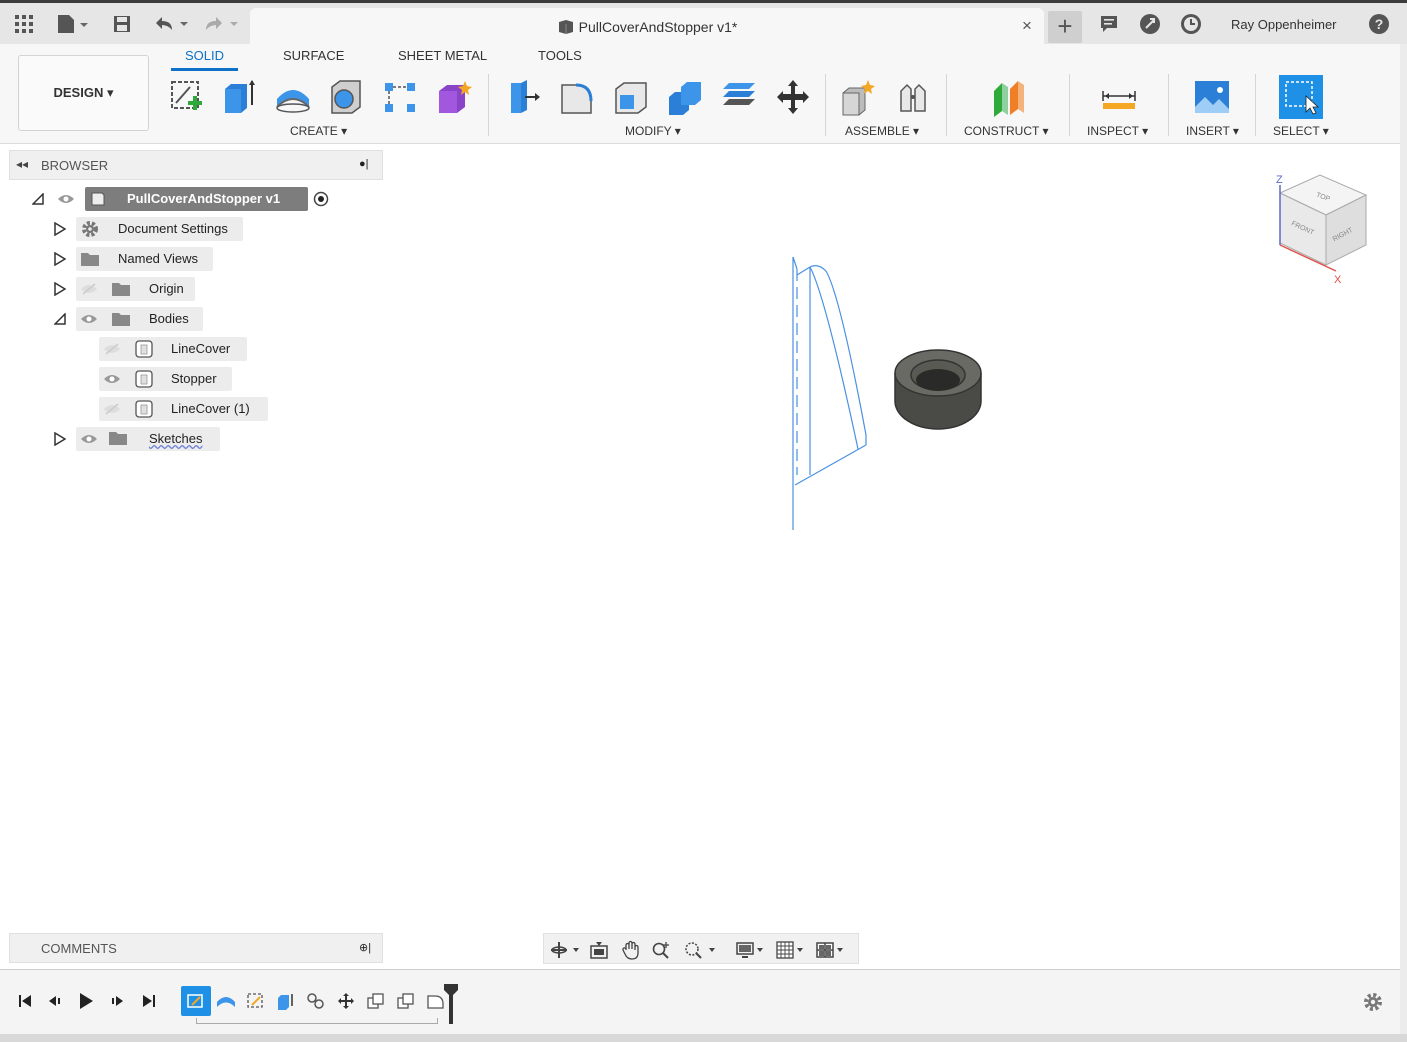 This screenshot has height=1042, width=1407. What do you see at coordinates (122, 24) in the screenshot?
I see `save-icon` at bounding box center [122, 24].